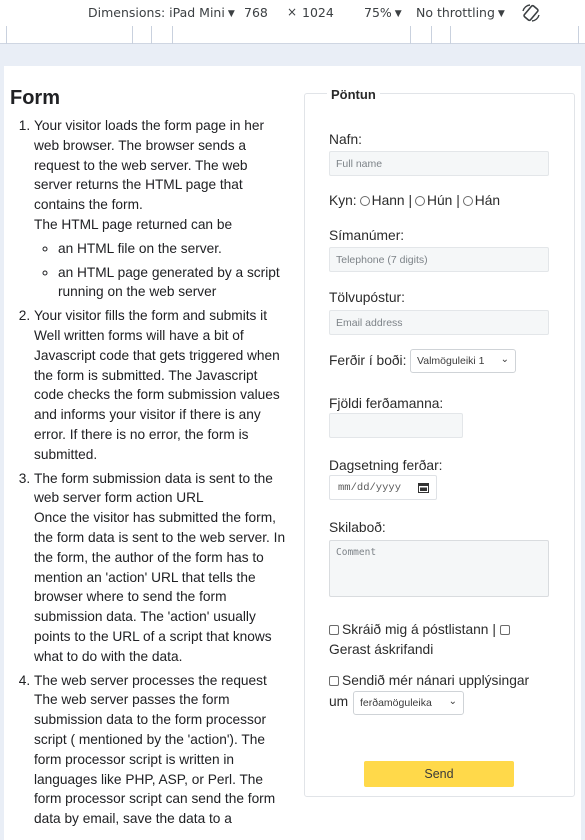  Describe the element at coordinates (386, 465) in the screenshot. I see `date-label: Dagsetning ferðar:` at that location.